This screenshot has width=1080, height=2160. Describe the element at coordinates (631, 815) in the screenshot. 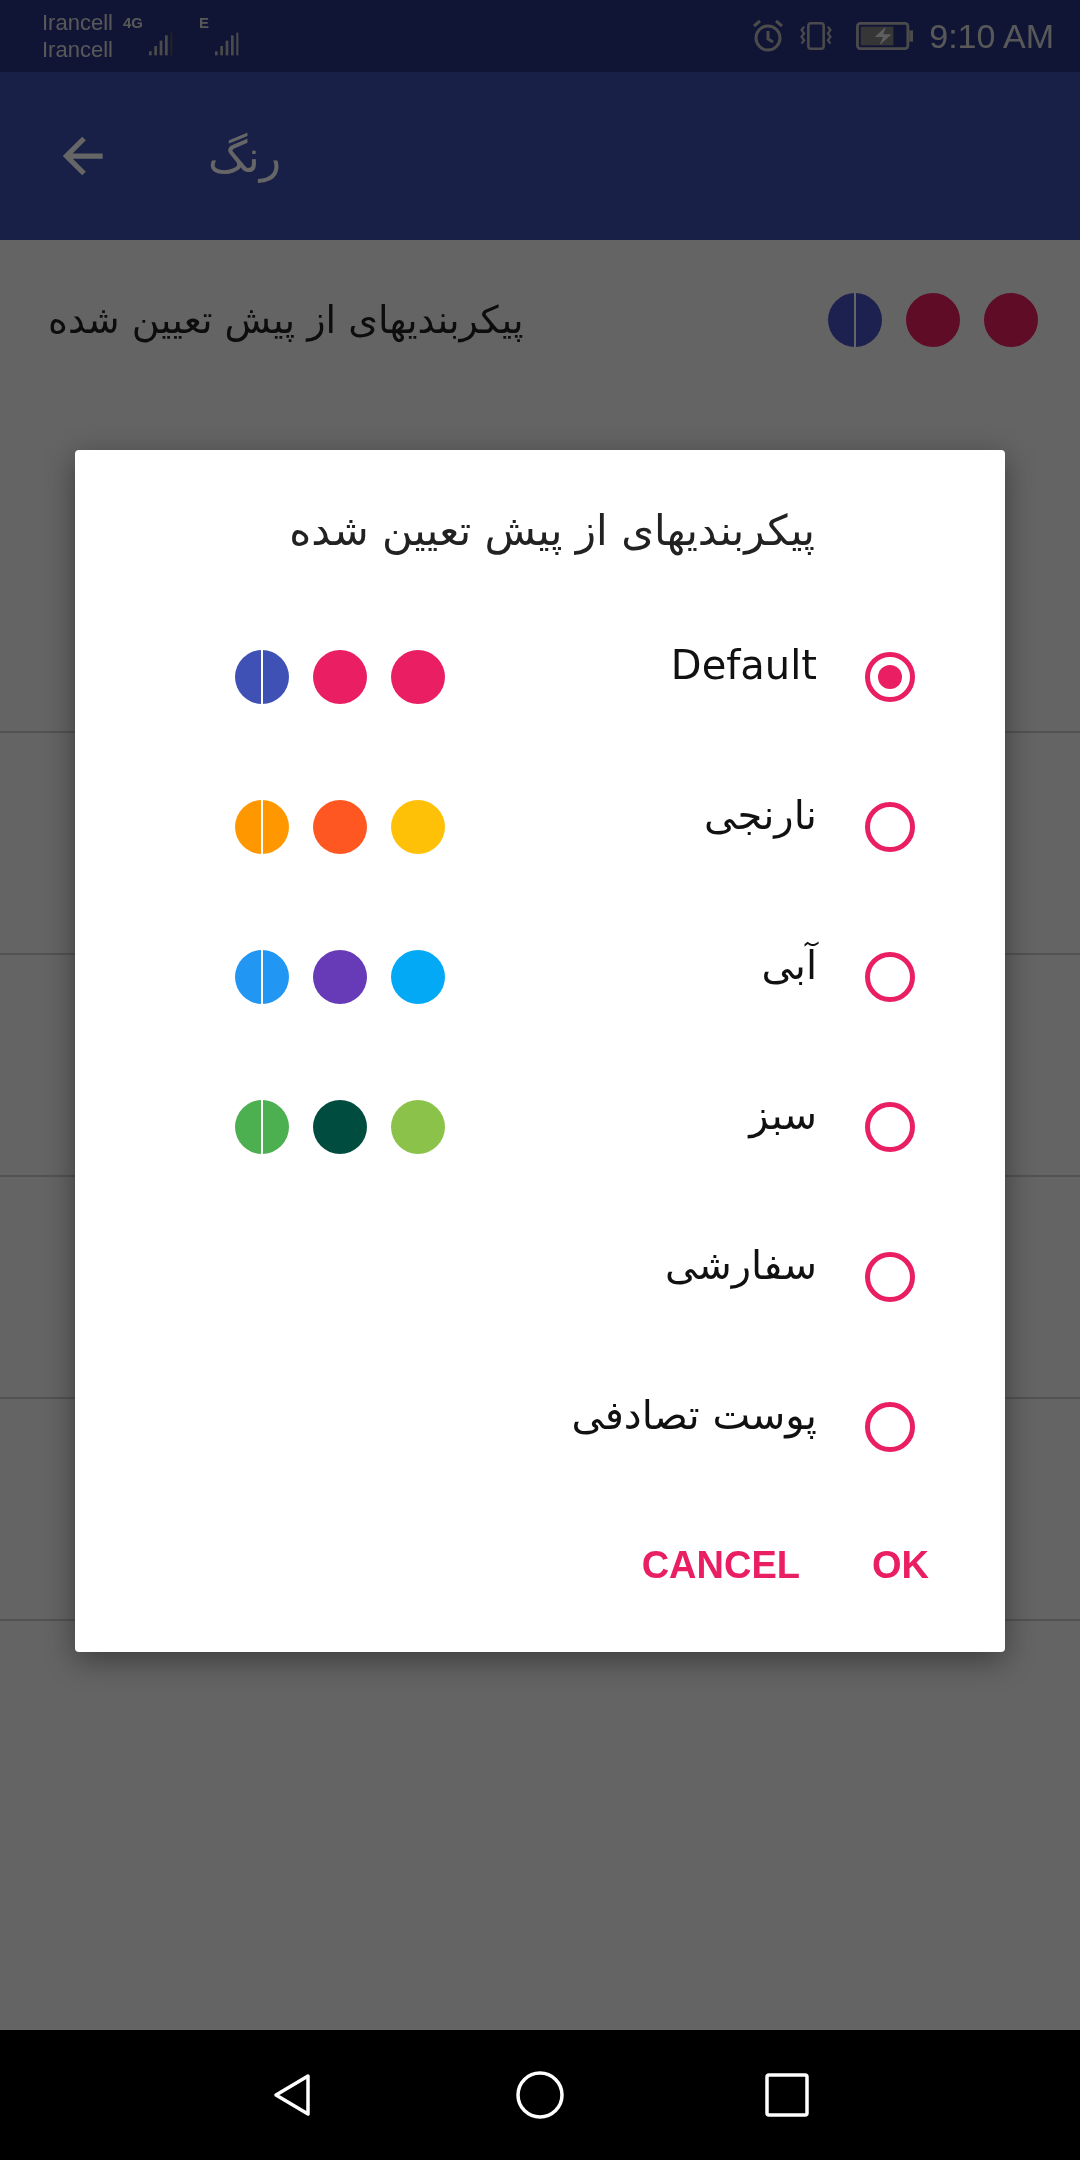

I see `option-label: نارنجی` at that location.